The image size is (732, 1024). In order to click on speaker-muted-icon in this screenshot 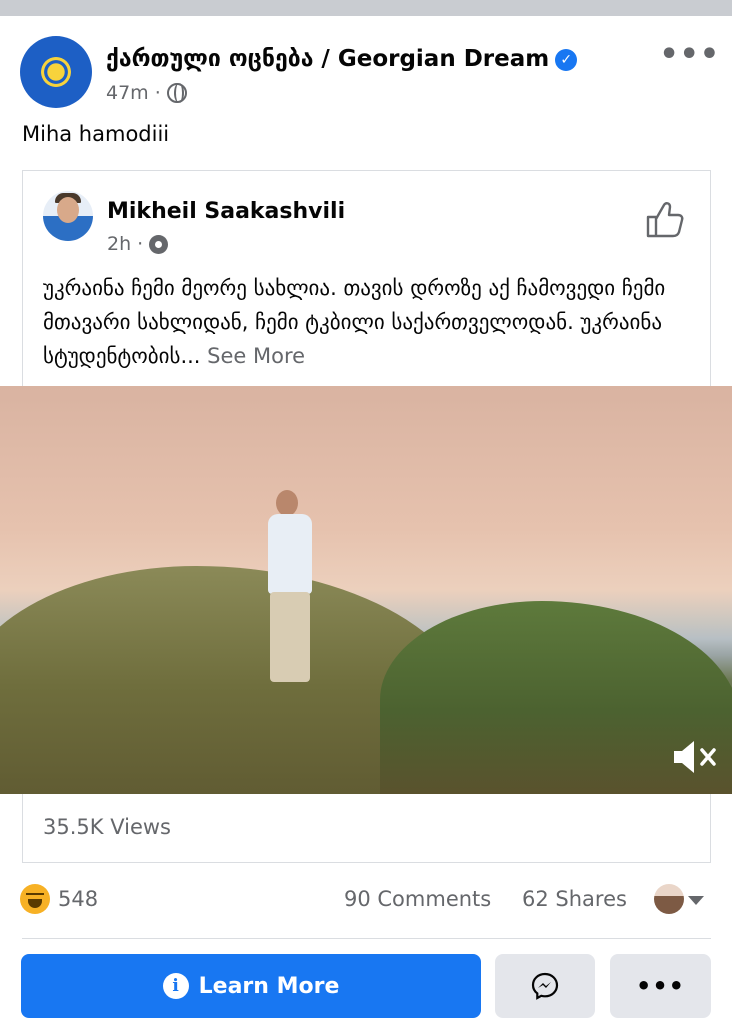, I will do `click(695, 757)`.